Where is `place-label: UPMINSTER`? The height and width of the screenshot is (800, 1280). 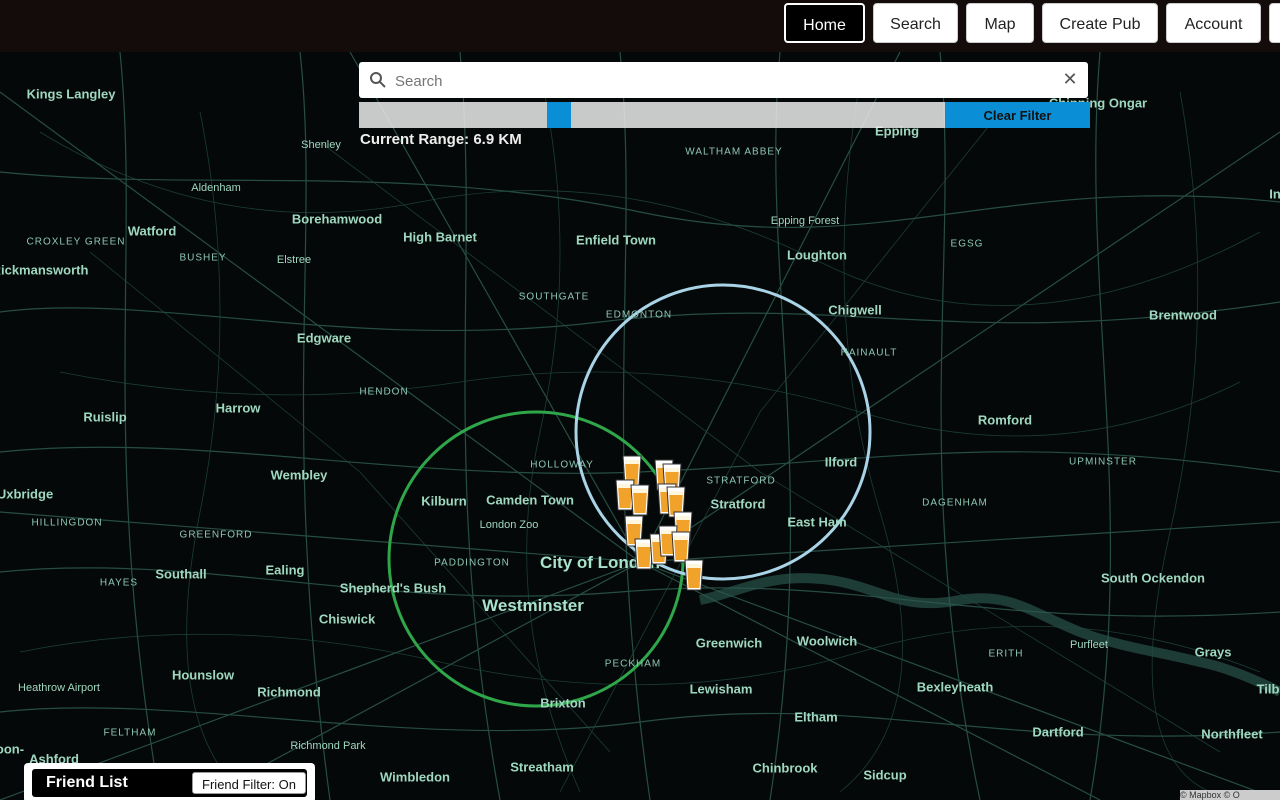 place-label: UPMINSTER is located at coordinates (1103, 462).